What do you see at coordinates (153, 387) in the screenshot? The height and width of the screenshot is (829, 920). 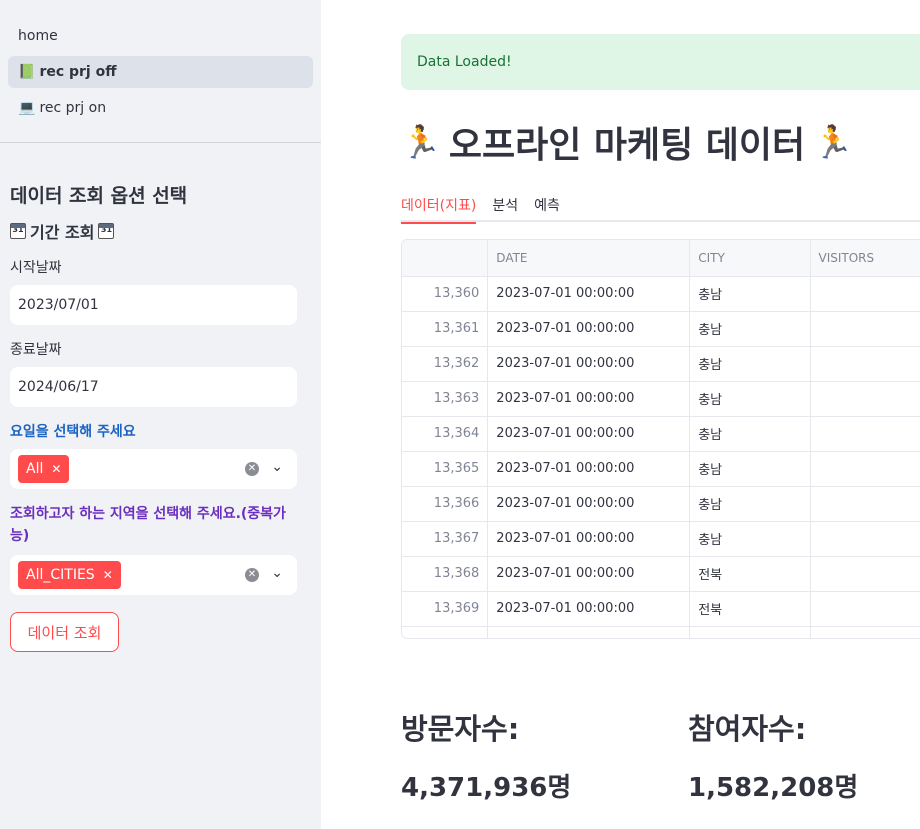 I see `end-date-input: 2024/06/17` at bounding box center [153, 387].